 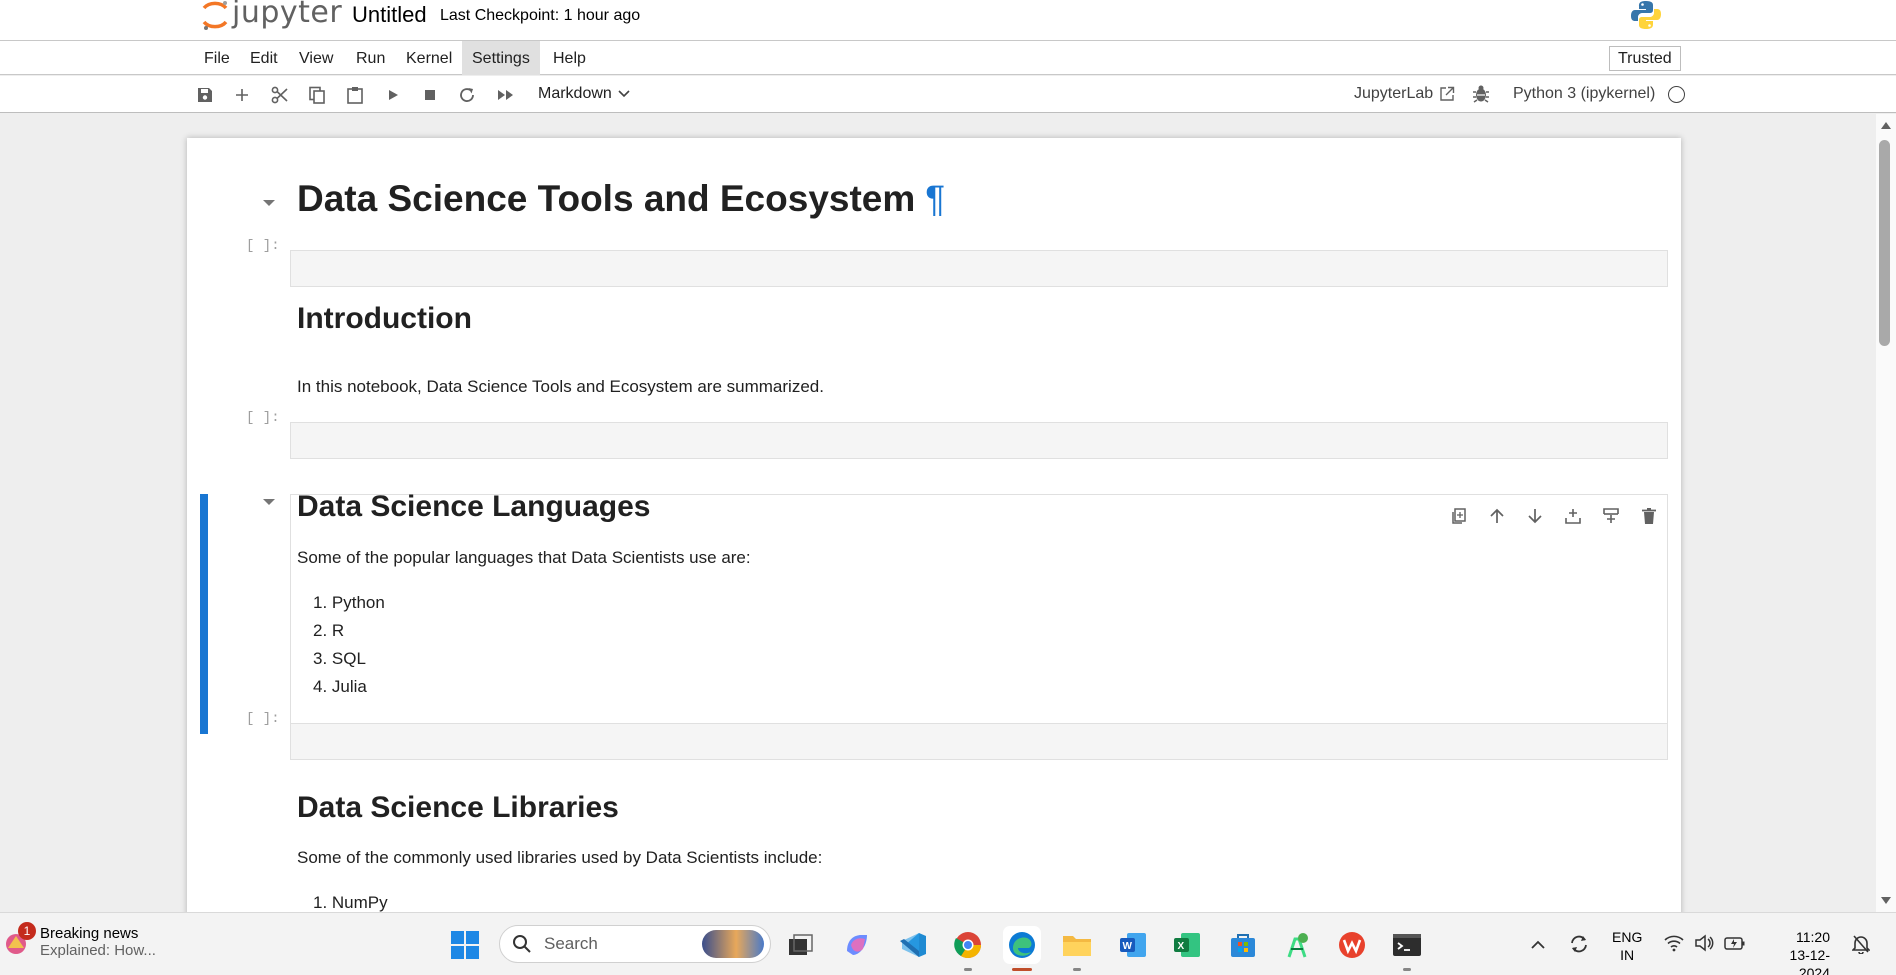 What do you see at coordinates (1627, 937) in the screenshot?
I see `language-code: ENG` at bounding box center [1627, 937].